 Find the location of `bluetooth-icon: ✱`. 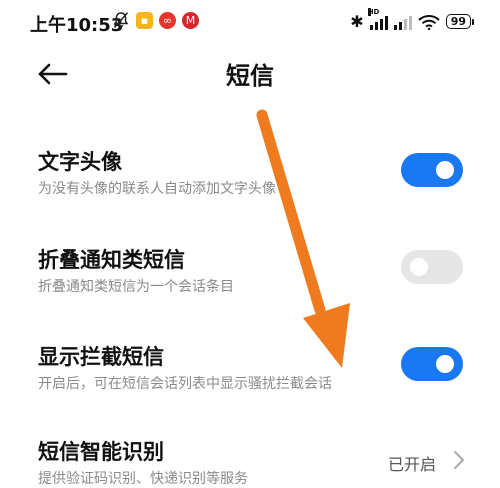

bluetooth-icon: ✱ is located at coordinates (357, 21).